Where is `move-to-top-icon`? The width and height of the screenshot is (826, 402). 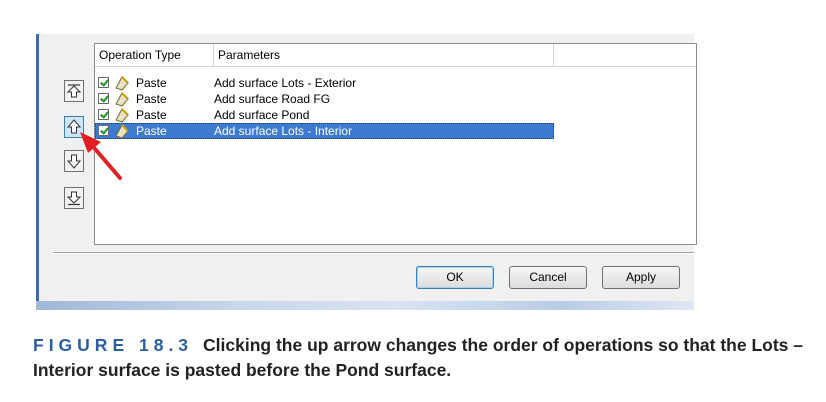
move-to-top-icon is located at coordinates (74, 91).